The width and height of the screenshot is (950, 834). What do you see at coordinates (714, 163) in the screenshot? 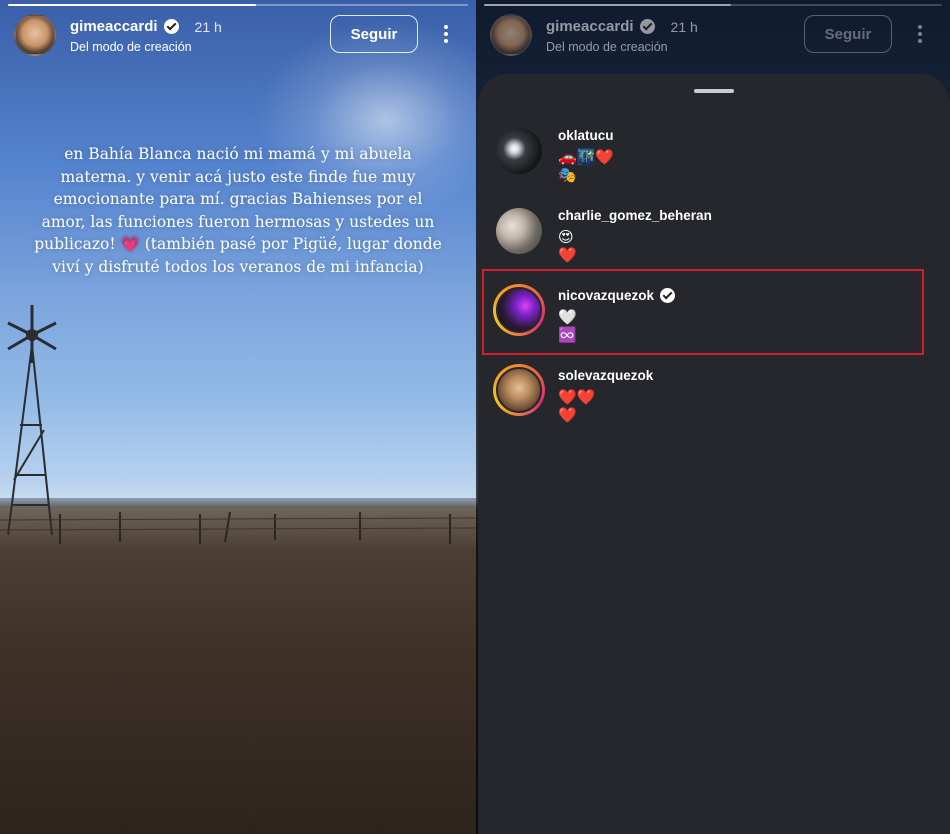
I see `reaction-row: oklatucu 🚗🌃❤️ 🎭` at bounding box center [714, 163].